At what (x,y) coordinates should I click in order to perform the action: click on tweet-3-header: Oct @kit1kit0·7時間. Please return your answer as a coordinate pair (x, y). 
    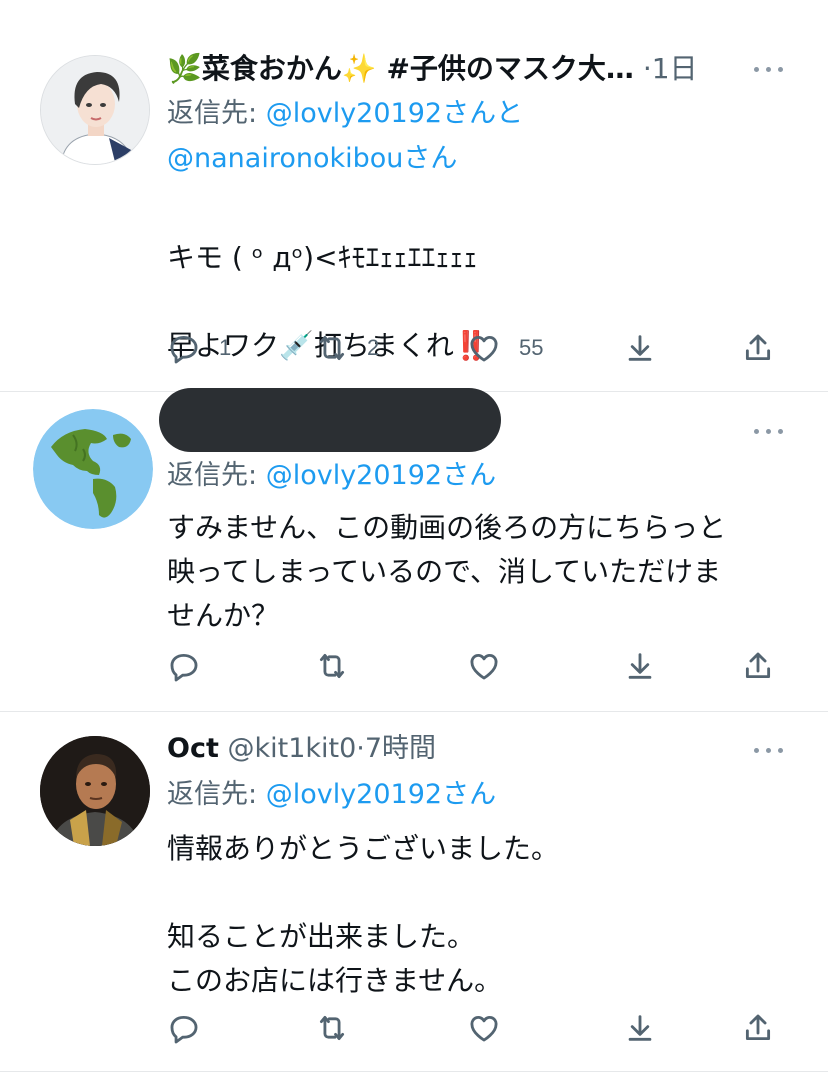
    Looking at the image, I should click on (301, 749).